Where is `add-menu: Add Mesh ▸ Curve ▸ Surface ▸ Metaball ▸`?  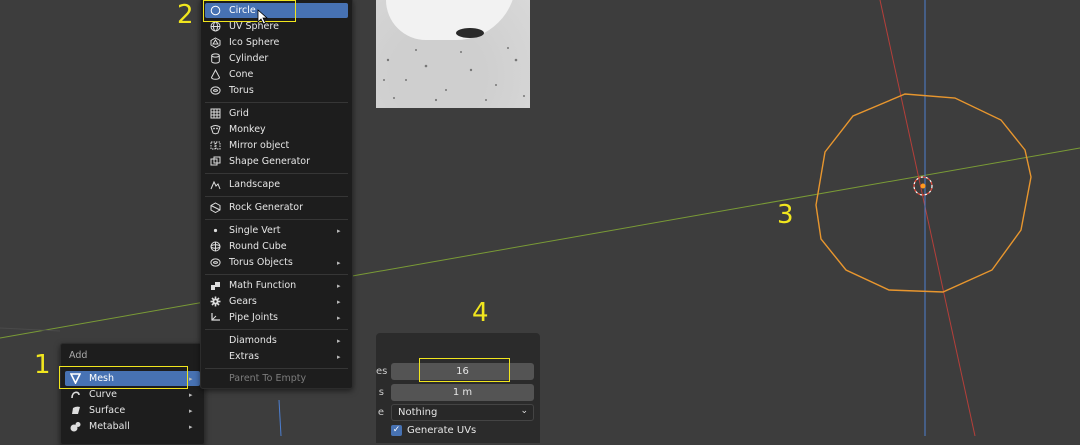
add-menu: Add Mesh ▸ Curve ▸ Surface ▸ Metaball ▸ is located at coordinates (132, 394).